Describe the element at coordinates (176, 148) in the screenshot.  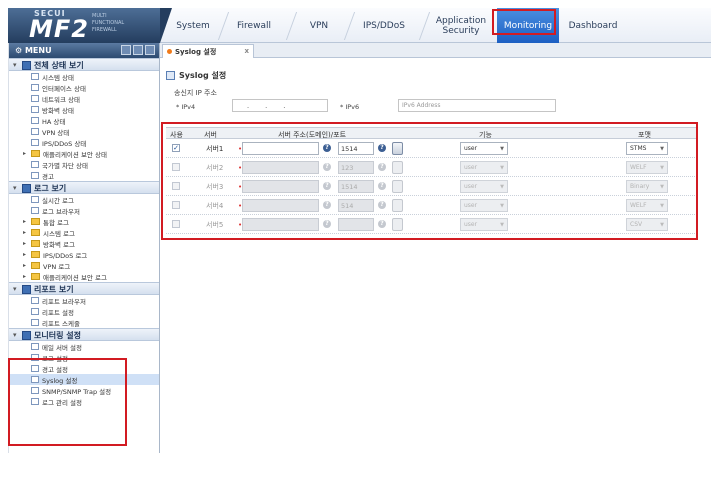
I see `use-checkbox: ✓` at that location.